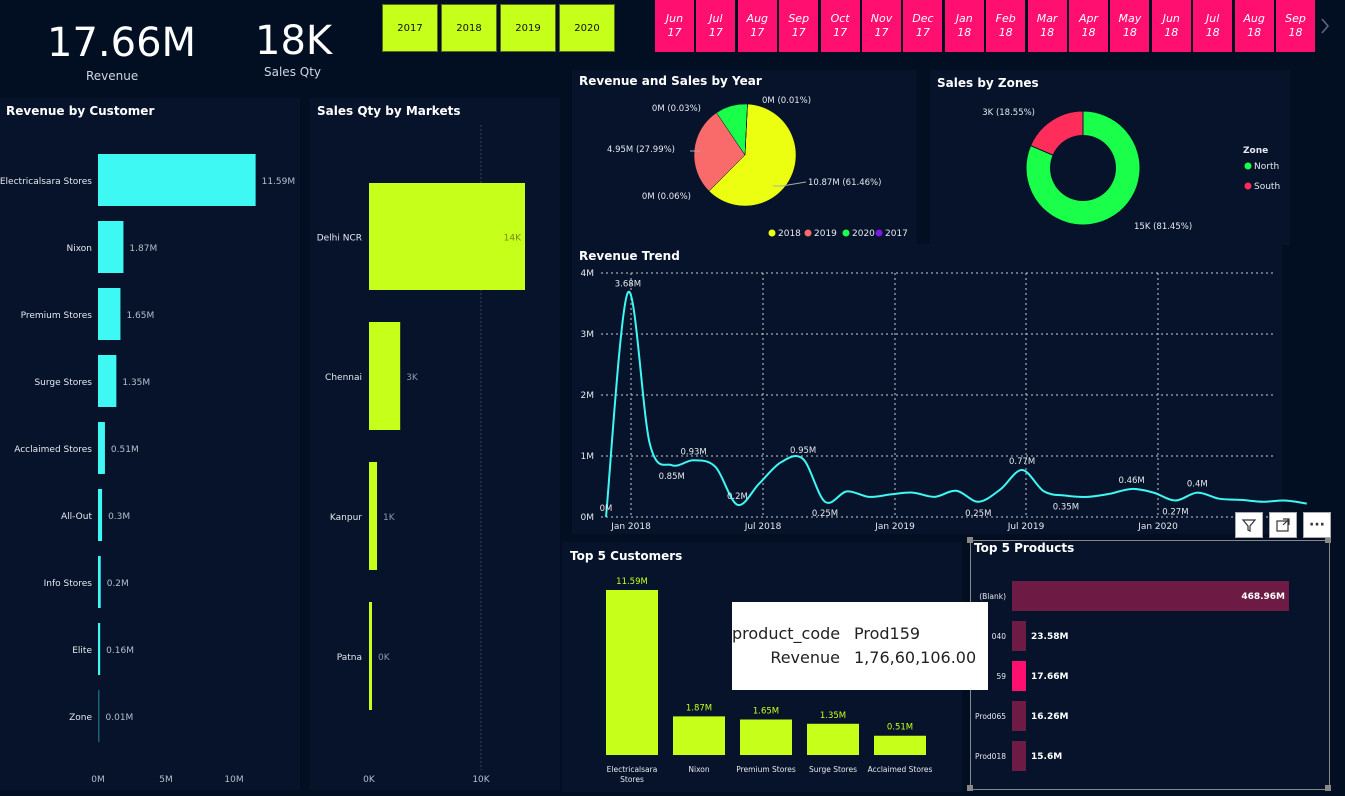  Describe the element at coordinates (632, 582) in the screenshot. I see `data-label: 11.59M` at that location.